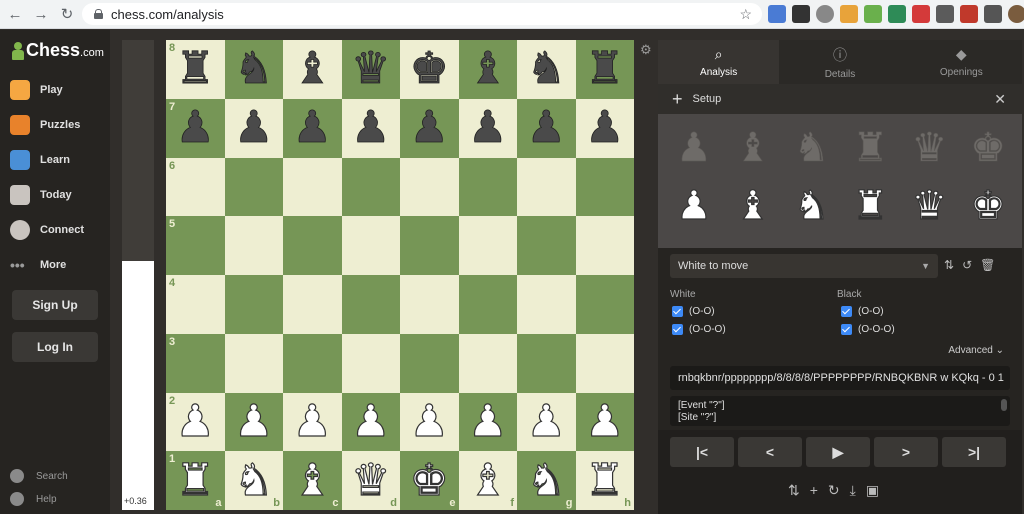 This screenshot has height=514, width=1024. What do you see at coordinates (312, 304) in the screenshot?
I see `square-c4` at bounding box center [312, 304].